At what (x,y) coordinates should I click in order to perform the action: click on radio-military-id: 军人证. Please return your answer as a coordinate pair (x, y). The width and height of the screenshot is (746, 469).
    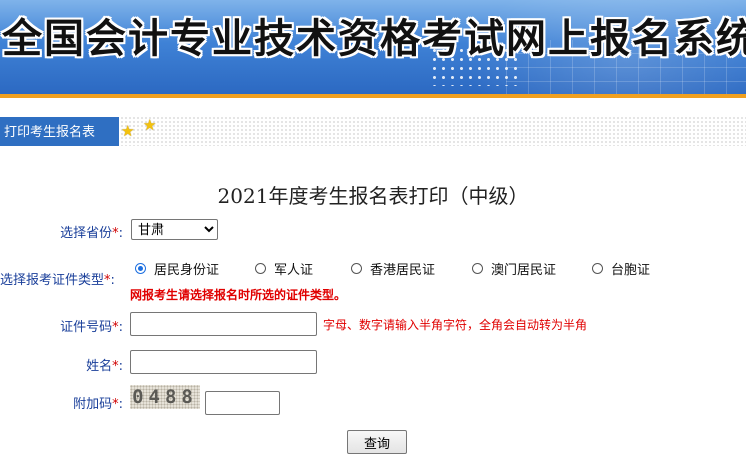
    Looking at the image, I should click on (284, 268).